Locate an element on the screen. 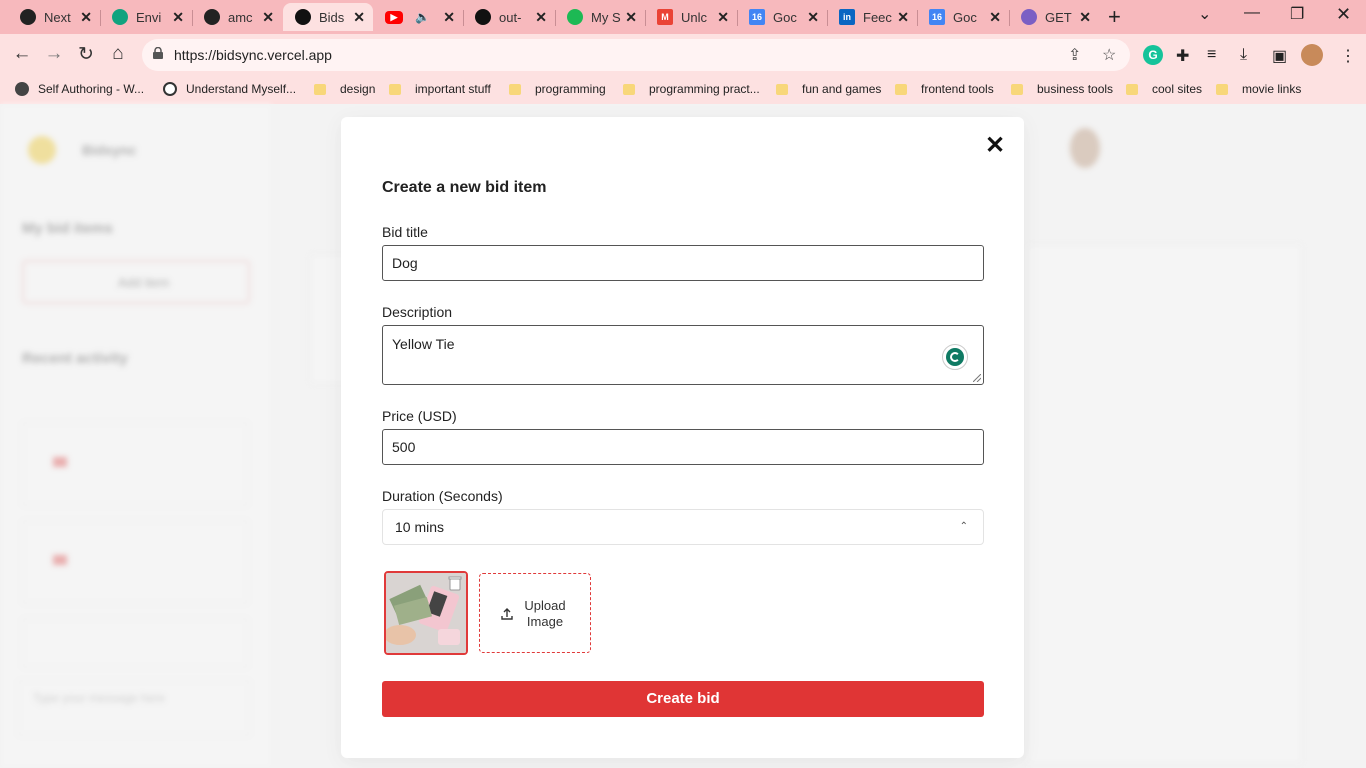 The image size is (1366, 768). bookmark-folder: frontend tools is located at coordinates (944, 89).